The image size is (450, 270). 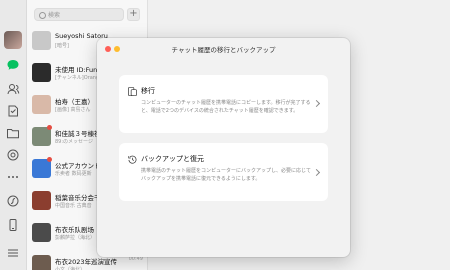 I want to click on search-placeholder: 検索, so click(x=54, y=15).